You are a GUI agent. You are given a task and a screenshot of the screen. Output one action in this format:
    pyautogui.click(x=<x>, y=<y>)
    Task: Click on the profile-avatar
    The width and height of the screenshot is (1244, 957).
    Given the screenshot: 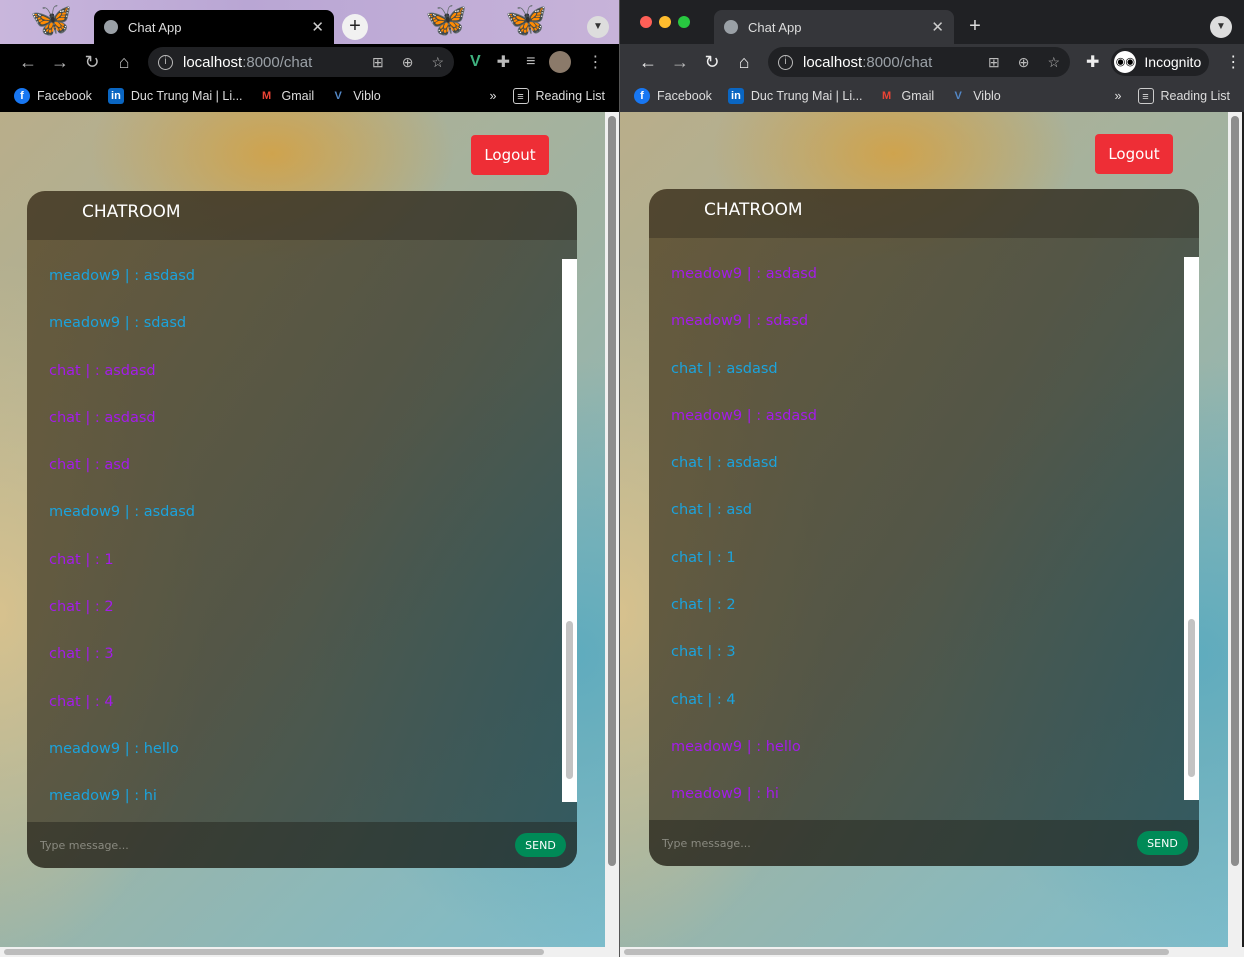 What is the action you would take?
    pyautogui.click(x=560, y=62)
    